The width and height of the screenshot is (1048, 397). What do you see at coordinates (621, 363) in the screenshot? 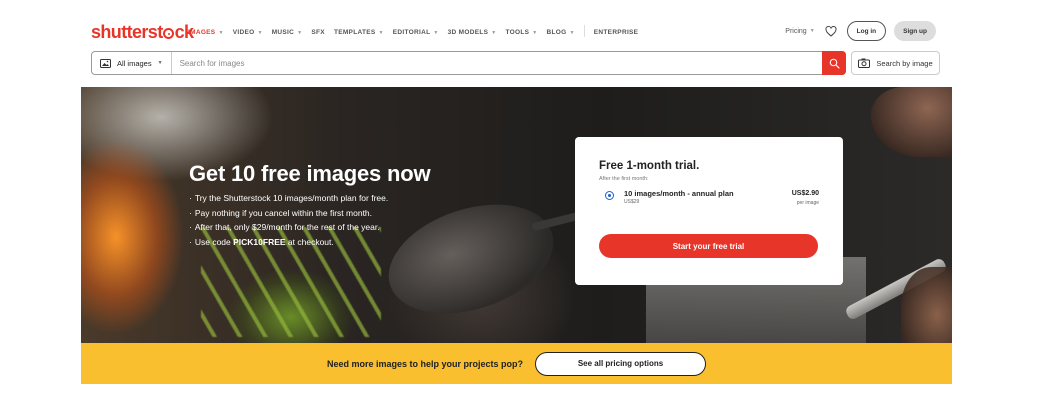
I see `see-pricing-button: See all pricing options` at bounding box center [621, 363].